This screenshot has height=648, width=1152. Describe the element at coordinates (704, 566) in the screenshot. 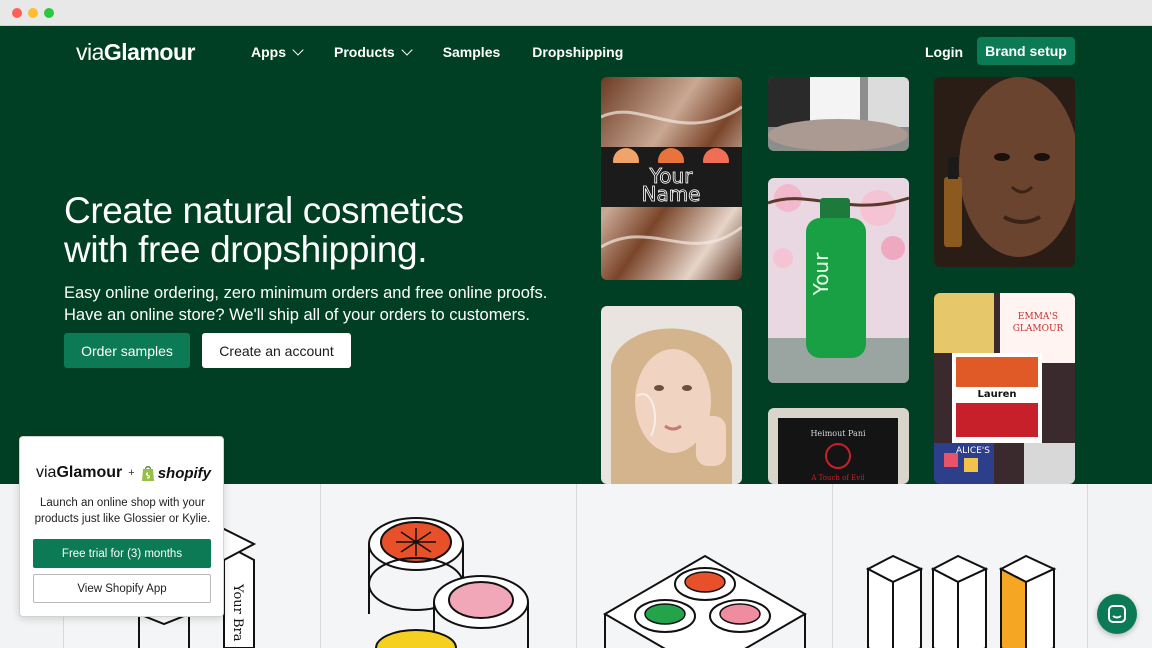

I see `product-card-palette` at that location.